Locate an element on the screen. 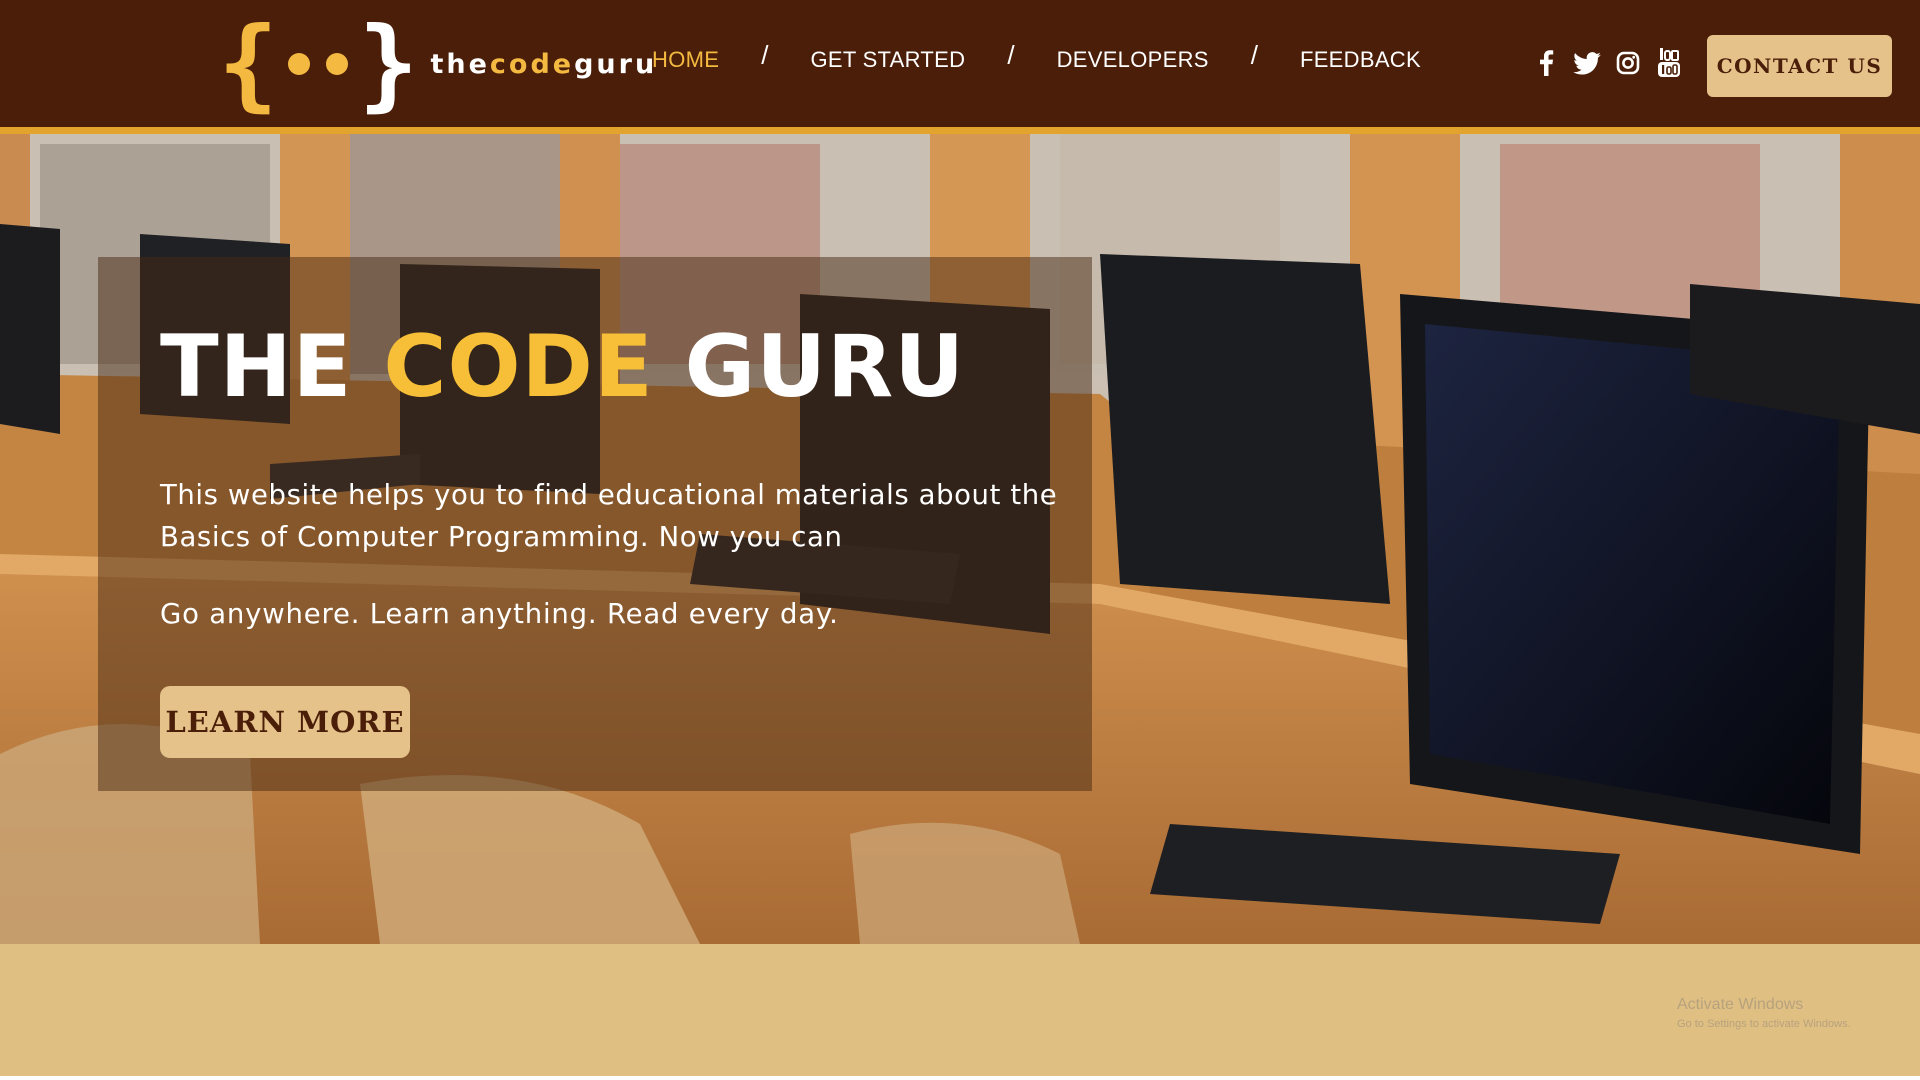  logo-text-start: the is located at coordinates (460, 64).